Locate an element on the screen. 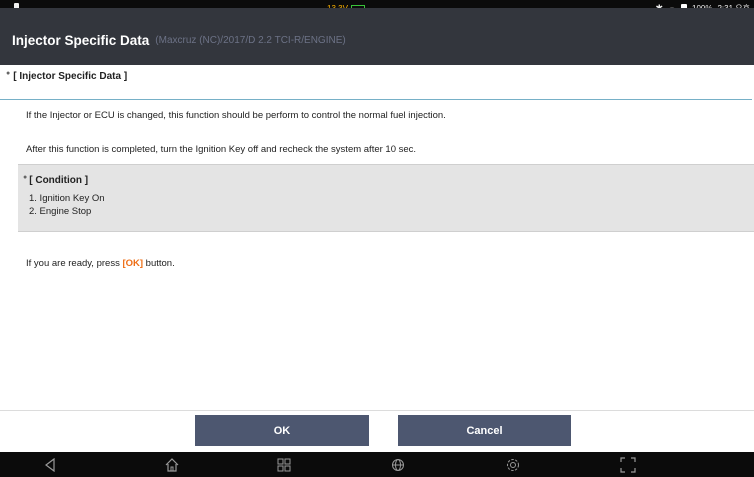 The width and height of the screenshot is (754, 477). condition-title-text: [ Condition ] is located at coordinates (59, 180).